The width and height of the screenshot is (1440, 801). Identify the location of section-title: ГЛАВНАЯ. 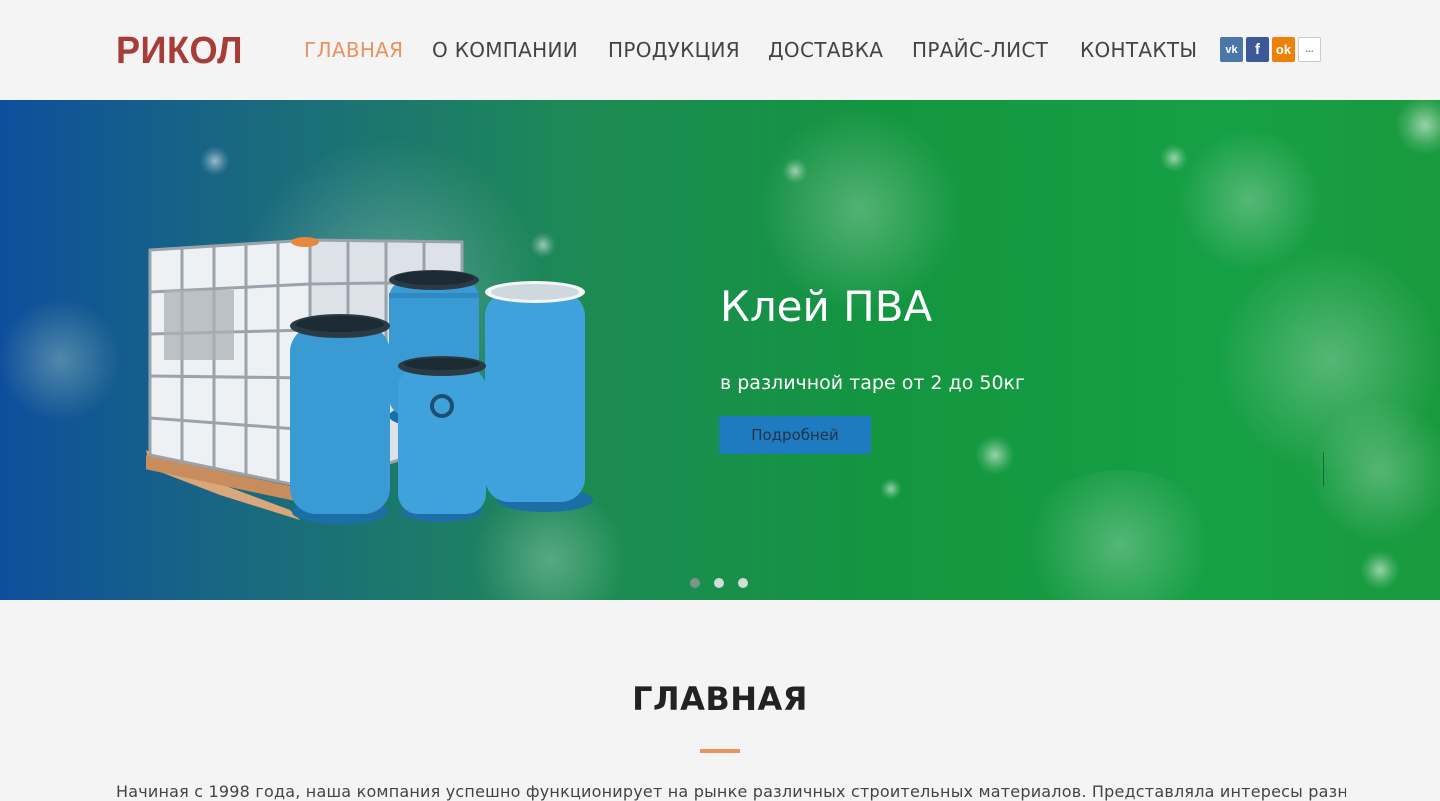
(720, 699).